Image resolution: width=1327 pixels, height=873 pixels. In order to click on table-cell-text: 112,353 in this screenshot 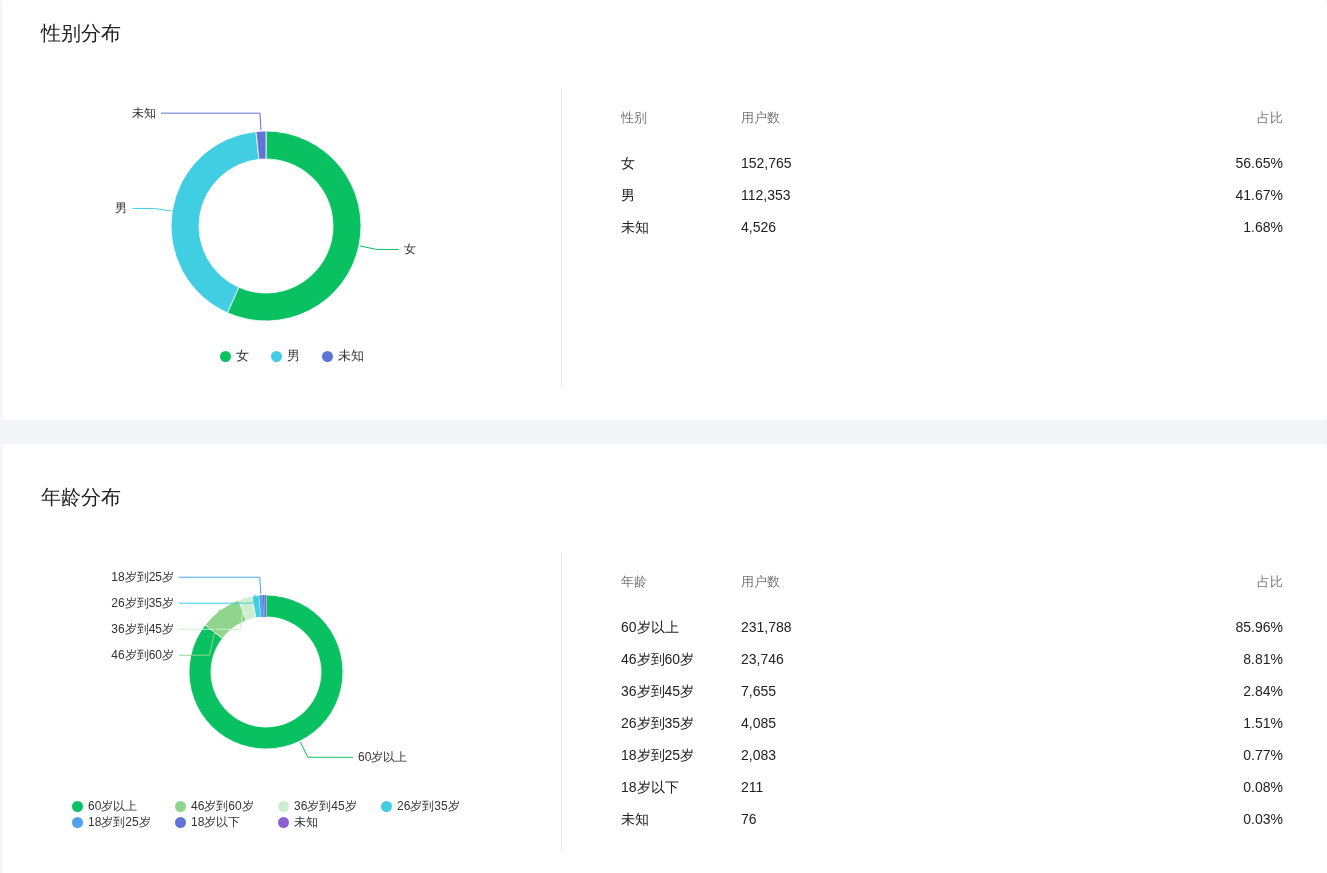, I will do `click(766, 195)`.